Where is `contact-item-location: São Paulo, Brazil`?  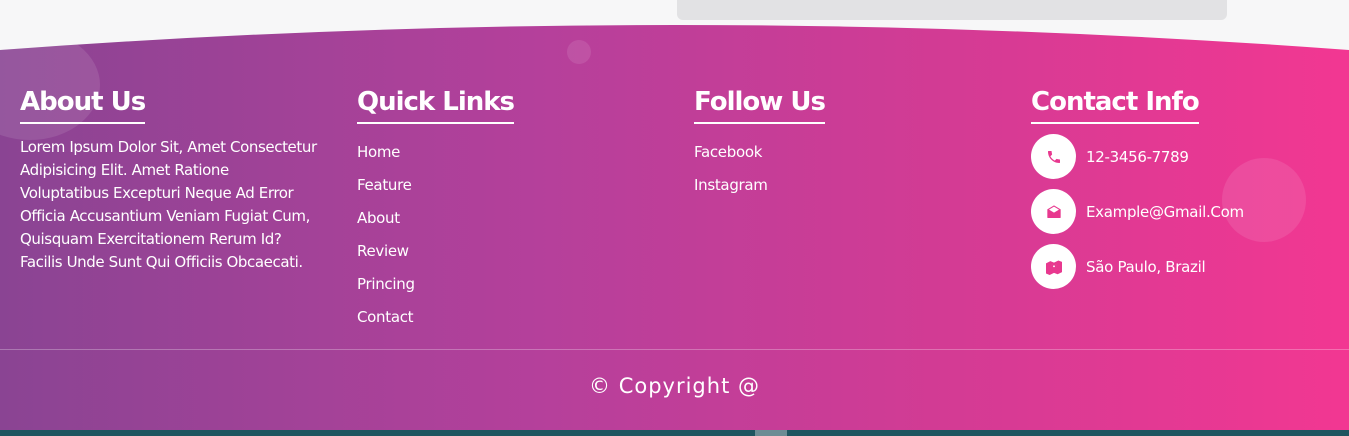
contact-item-location: São Paulo, Brazil is located at coordinates (1137, 266).